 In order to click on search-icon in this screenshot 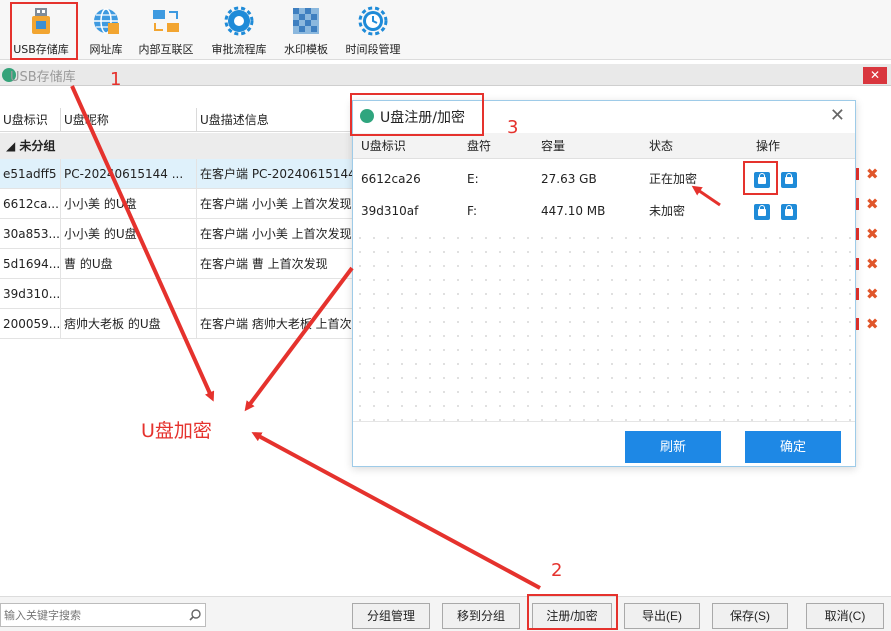, I will do `click(195, 615)`.